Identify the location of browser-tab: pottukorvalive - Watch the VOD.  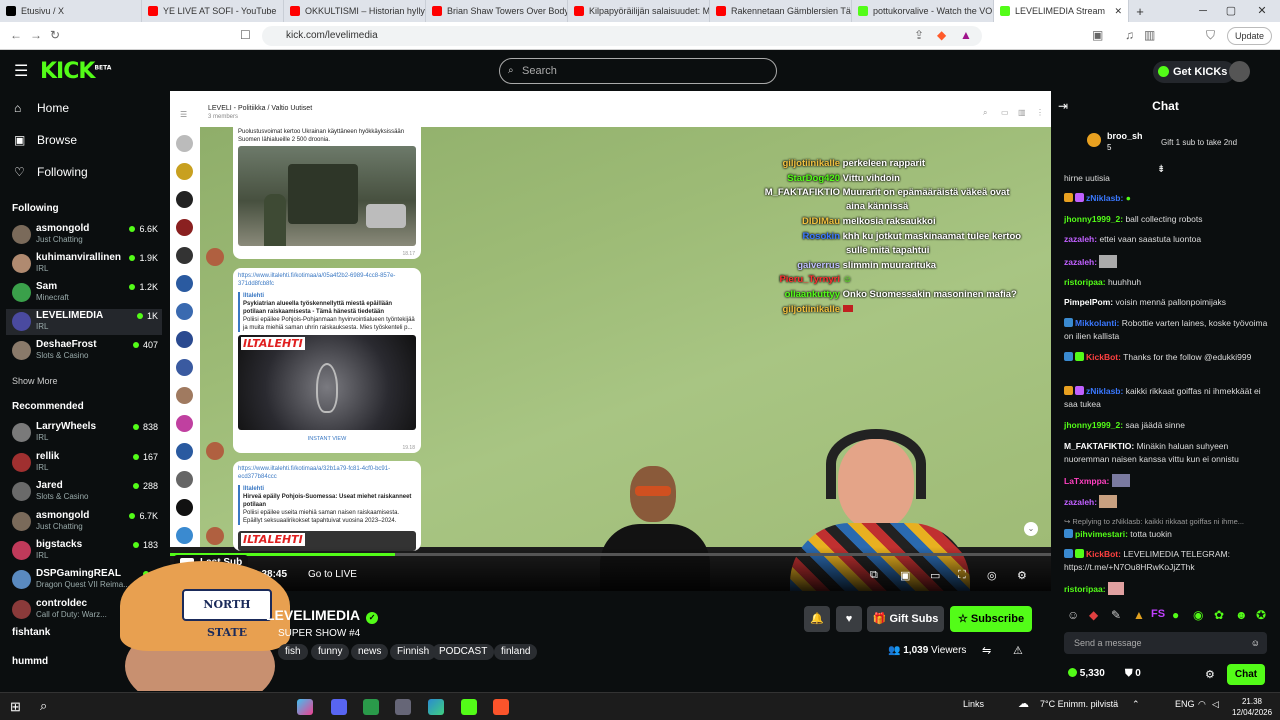
(923, 11).